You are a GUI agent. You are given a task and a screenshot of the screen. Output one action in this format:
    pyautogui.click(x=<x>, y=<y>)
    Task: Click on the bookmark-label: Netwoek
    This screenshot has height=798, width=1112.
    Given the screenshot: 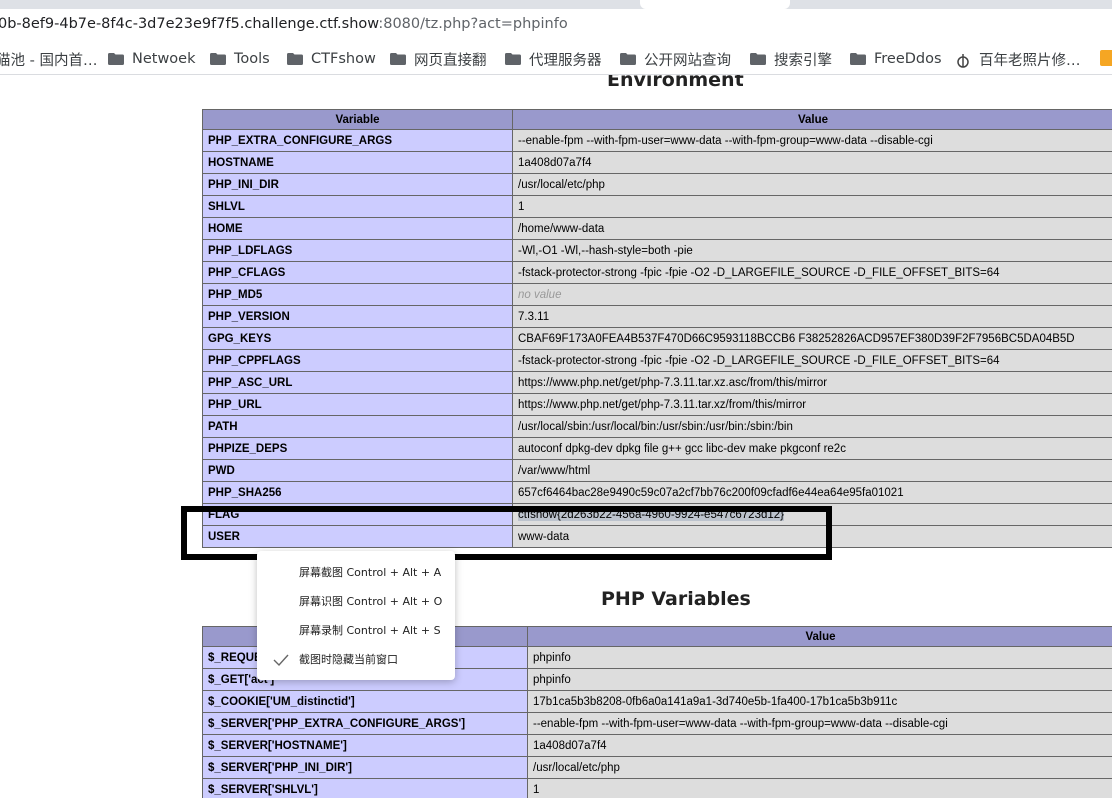 What is the action you would take?
    pyautogui.click(x=164, y=59)
    